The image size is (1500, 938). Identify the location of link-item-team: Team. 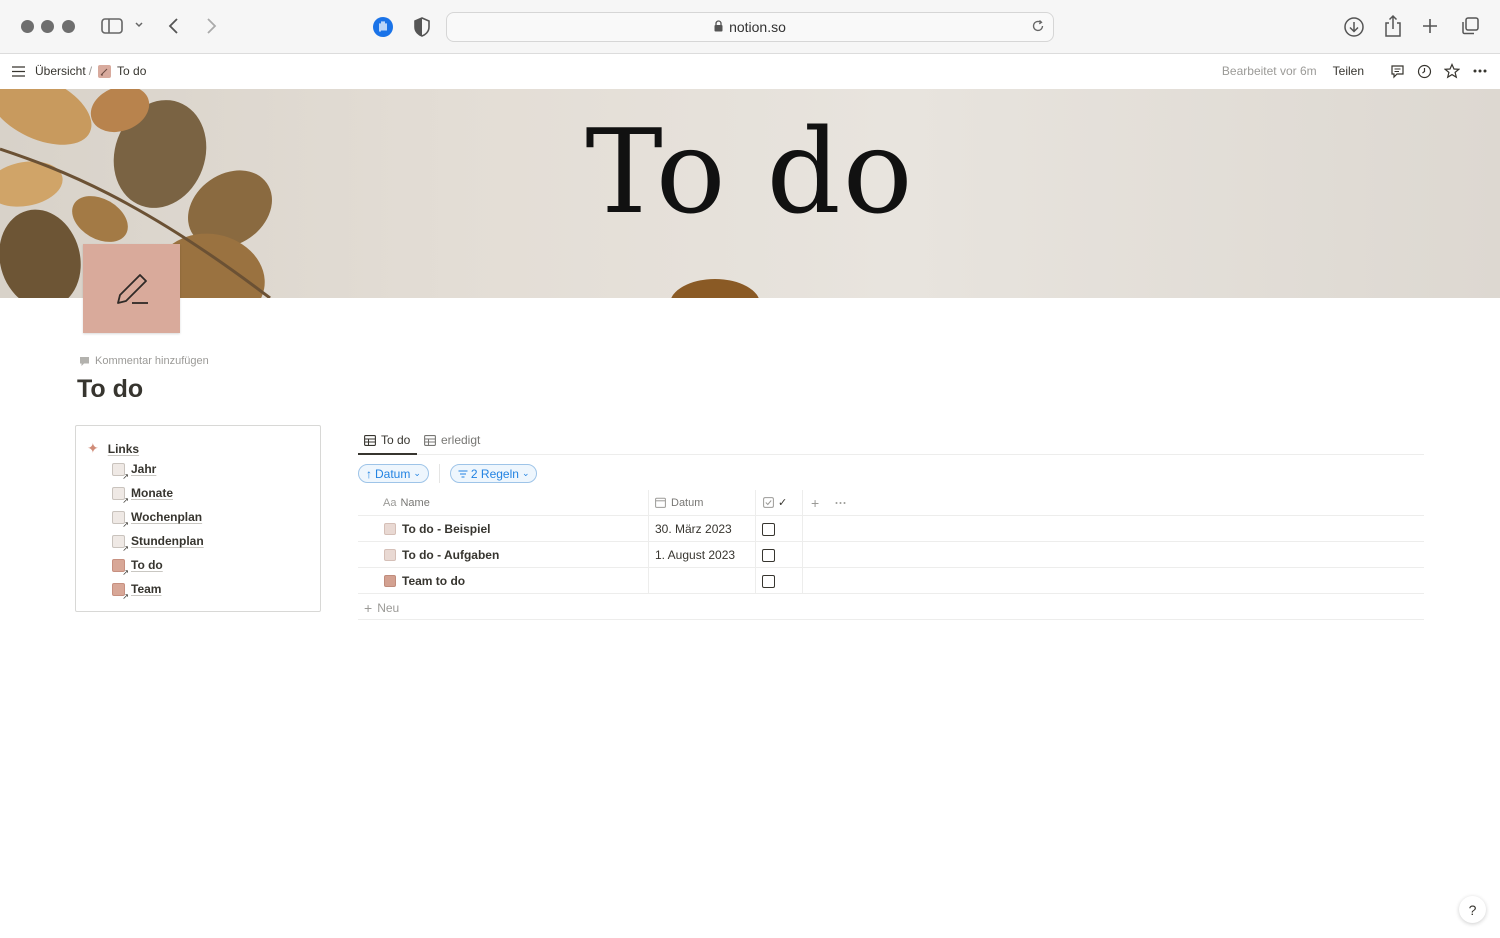
(136, 591).